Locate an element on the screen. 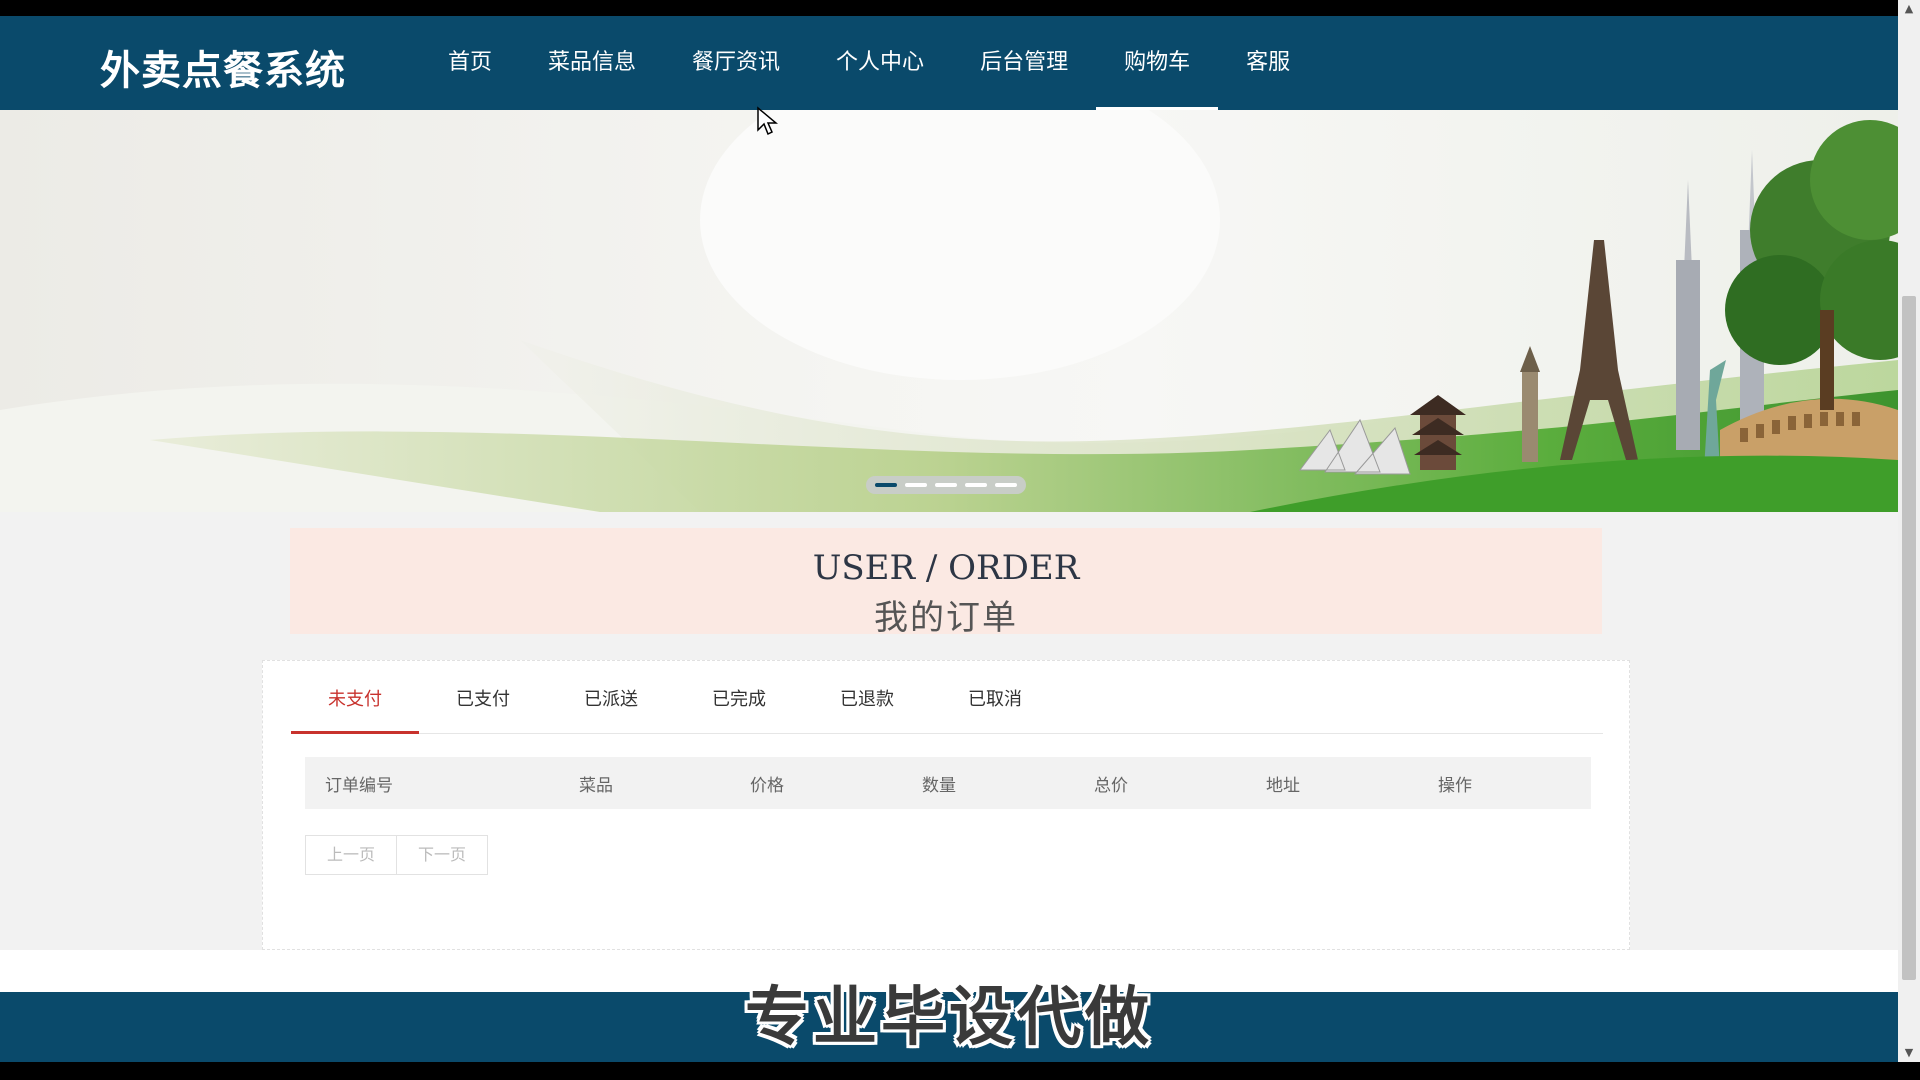  column-header-total: 总价 is located at coordinates (1111, 785).